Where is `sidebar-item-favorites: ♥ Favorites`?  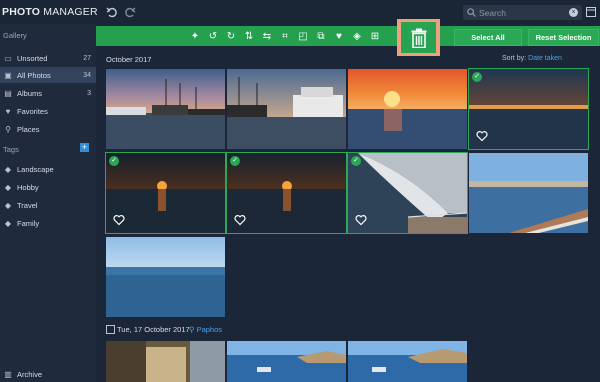
sidebar-item-favorites: ♥ Favorites is located at coordinates (48, 111).